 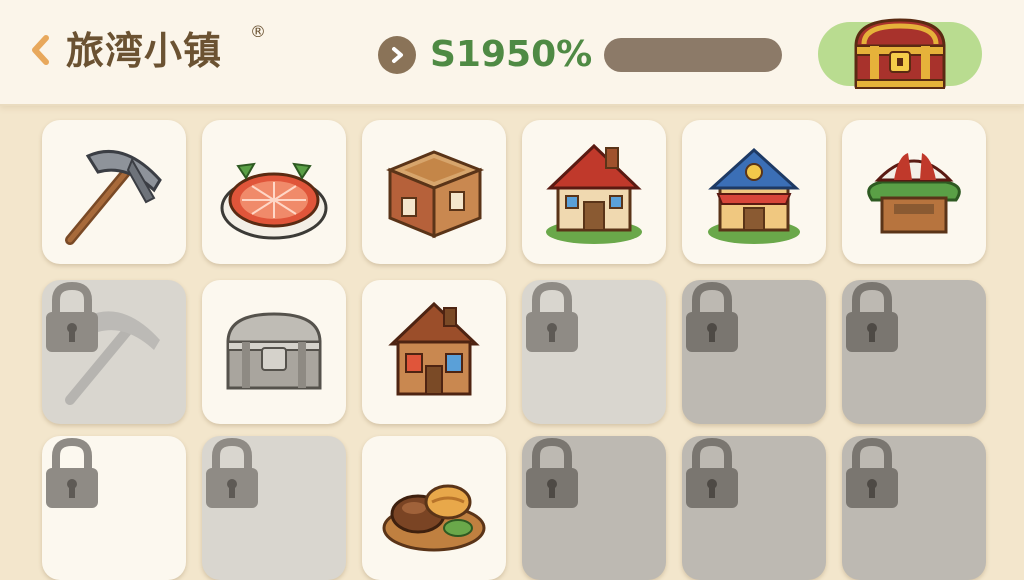 I want to click on brown-house-icon, so click(x=434, y=348).